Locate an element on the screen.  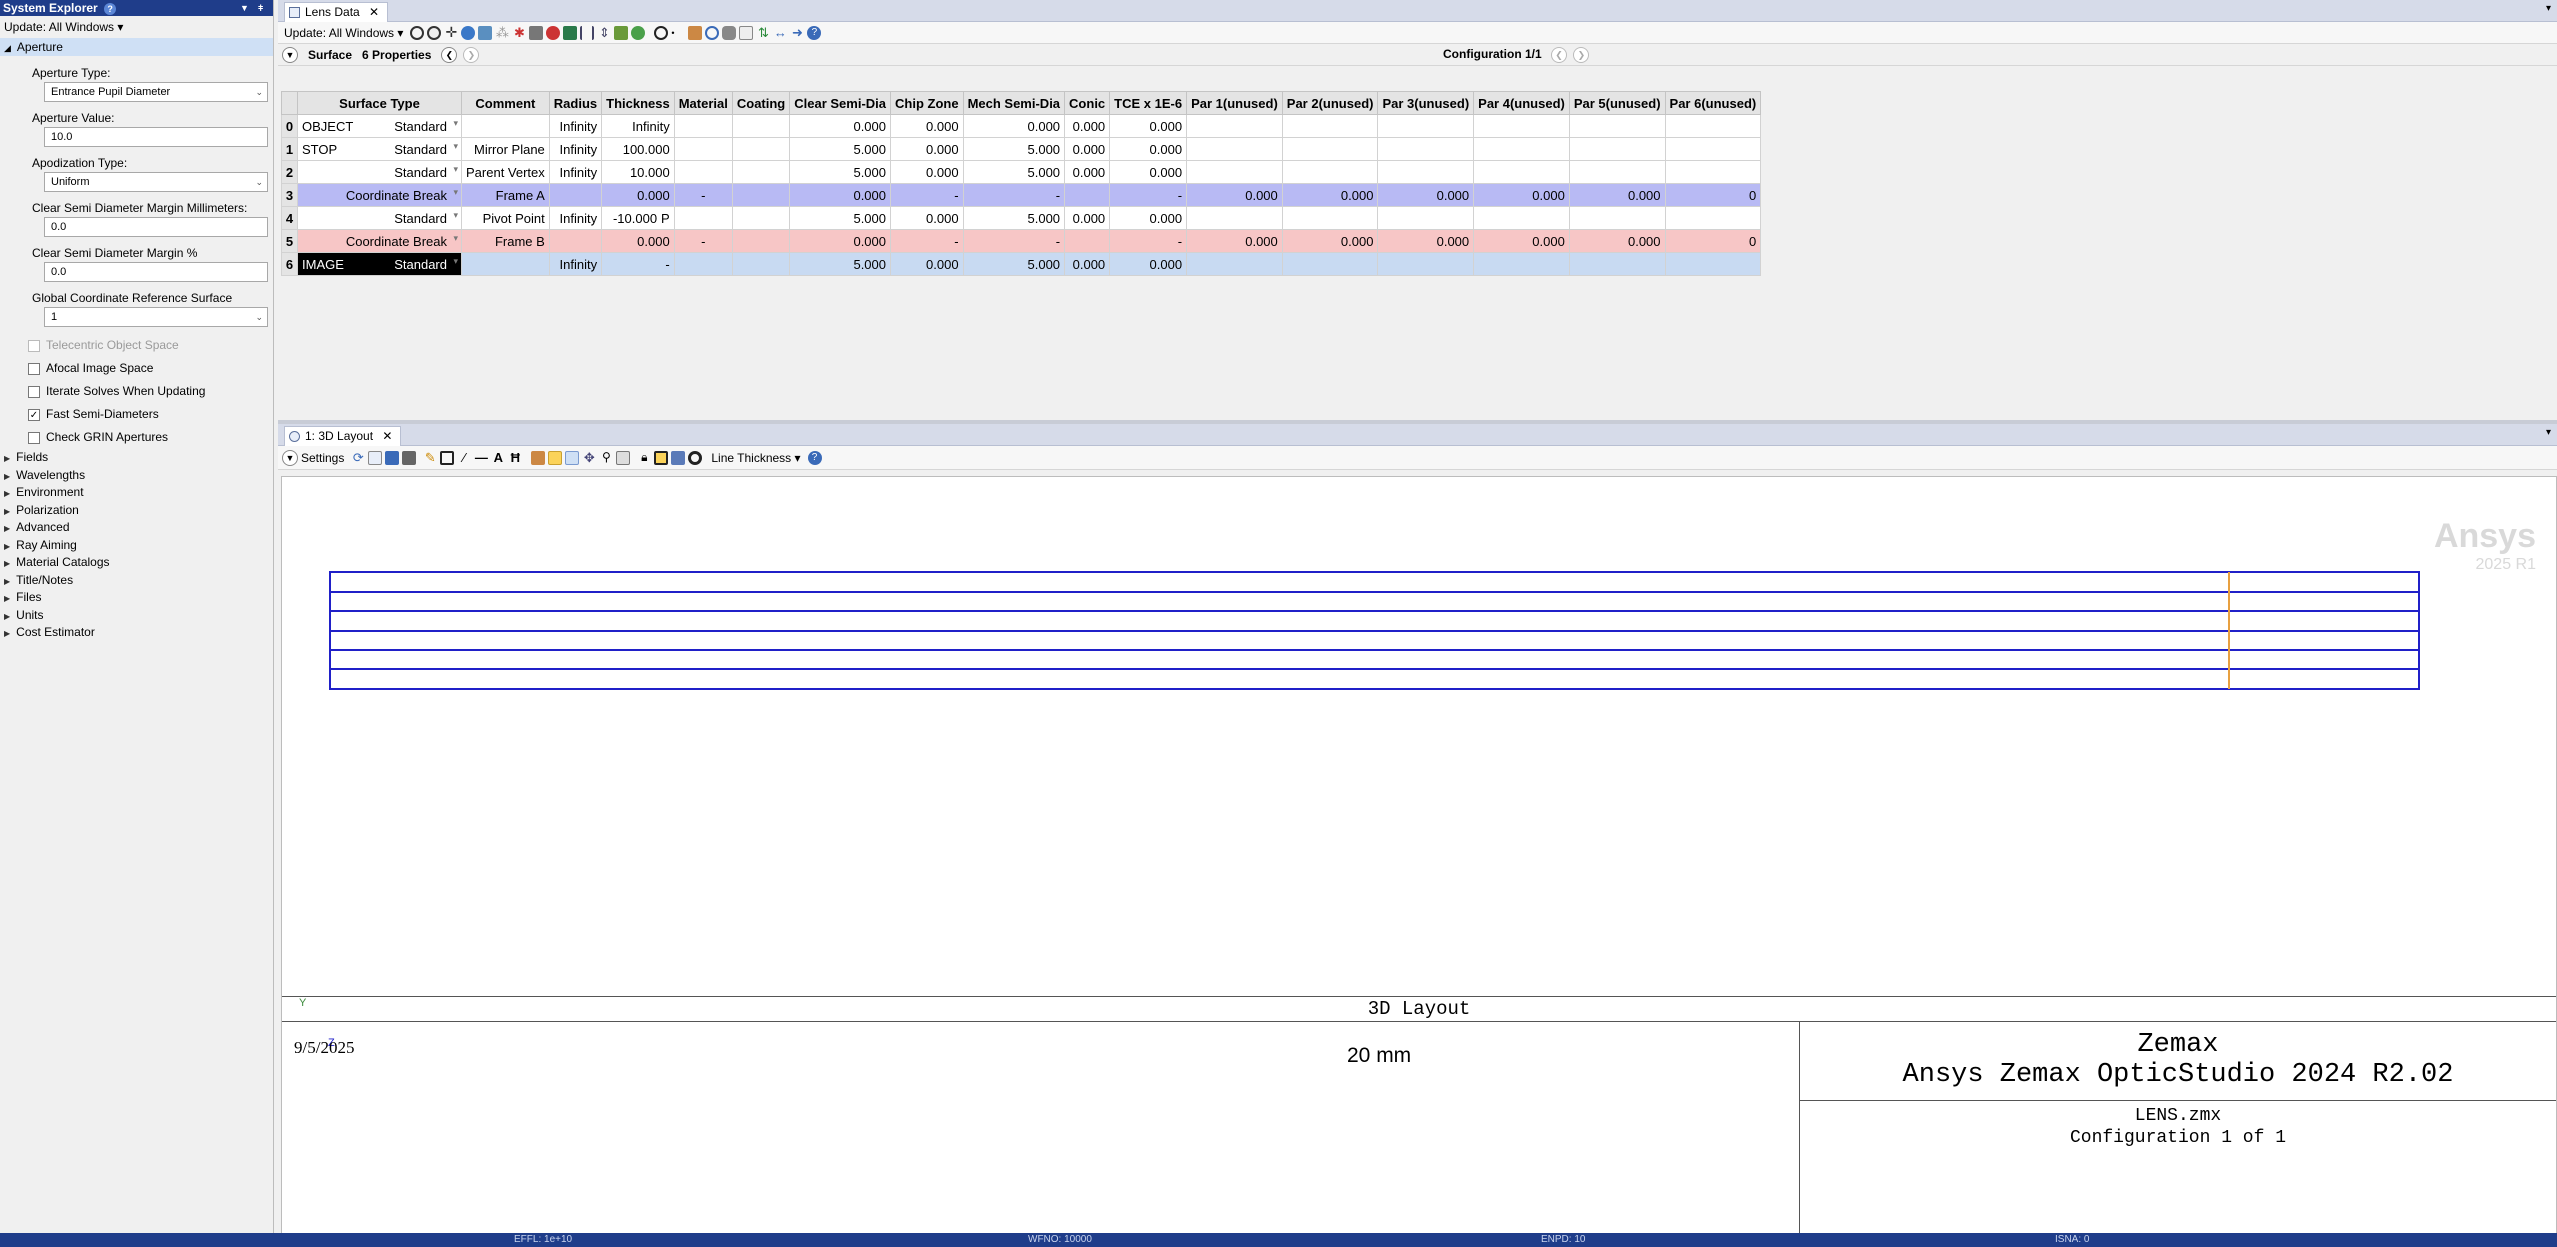
column-header: Thickness is located at coordinates (638, 103).